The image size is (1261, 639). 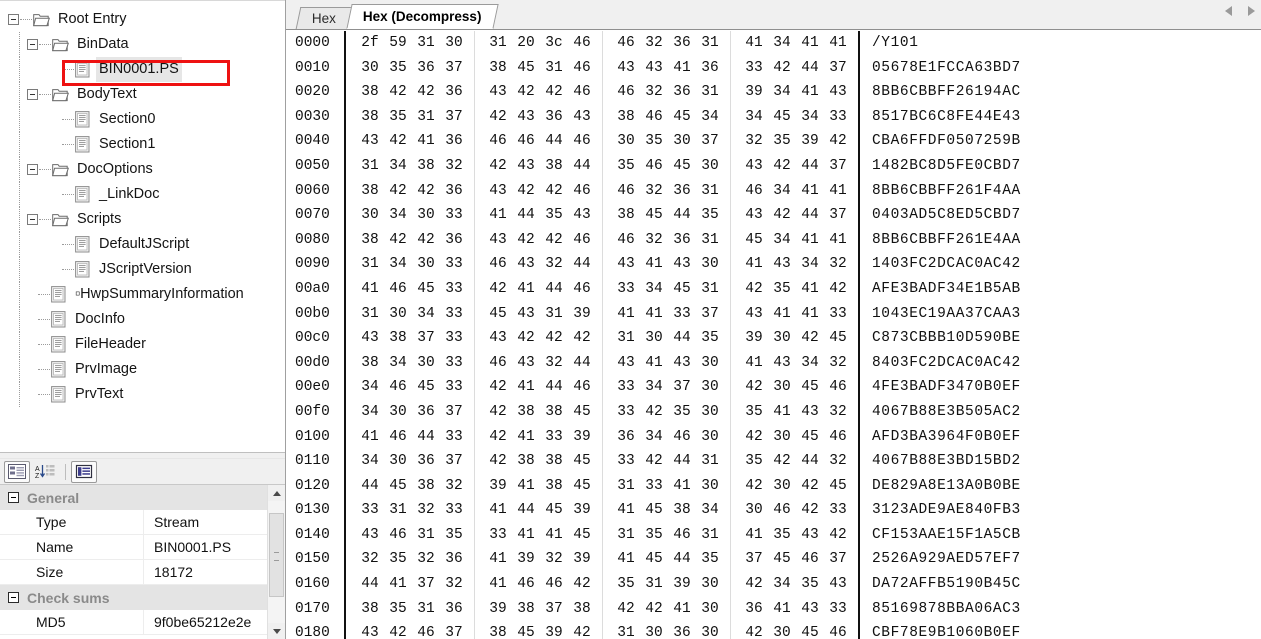 What do you see at coordinates (133, 547) in the screenshot?
I see `property-row: Name BIN0001.PS` at bounding box center [133, 547].